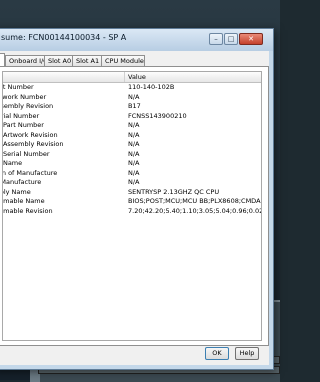 The height and width of the screenshot is (382, 320). I want to click on property-cell: C Serial Number, so click(21, 115).